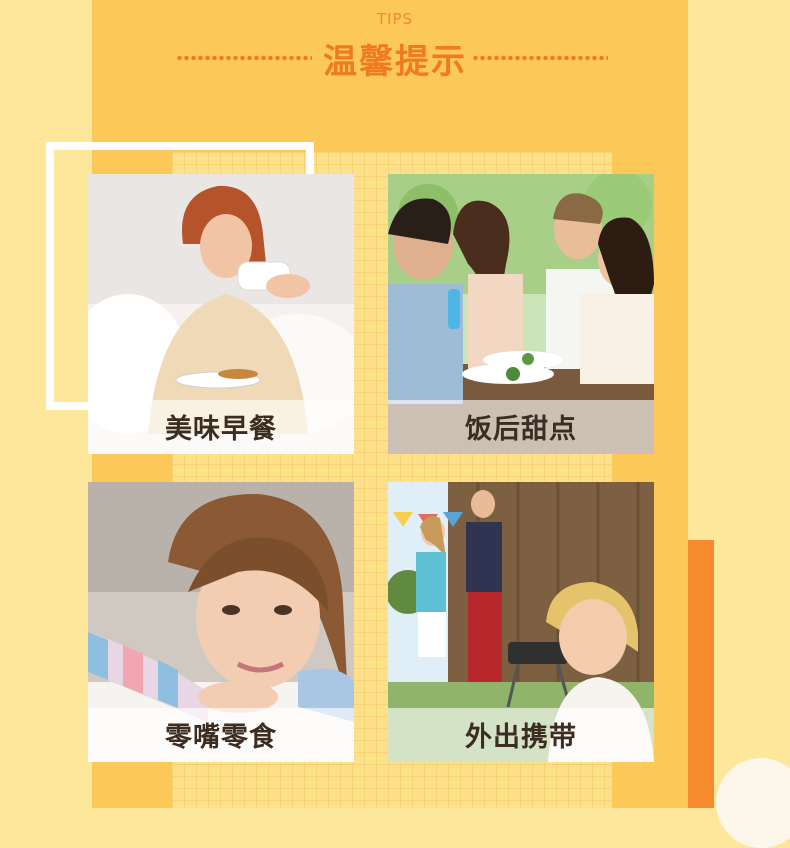 Image resolution: width=790 pixels, height=848 pixels. What do you see at coordinates (221, 429) in the screenshot?
I see `card-label: 美味早餐` at bounding box center [221, 429].